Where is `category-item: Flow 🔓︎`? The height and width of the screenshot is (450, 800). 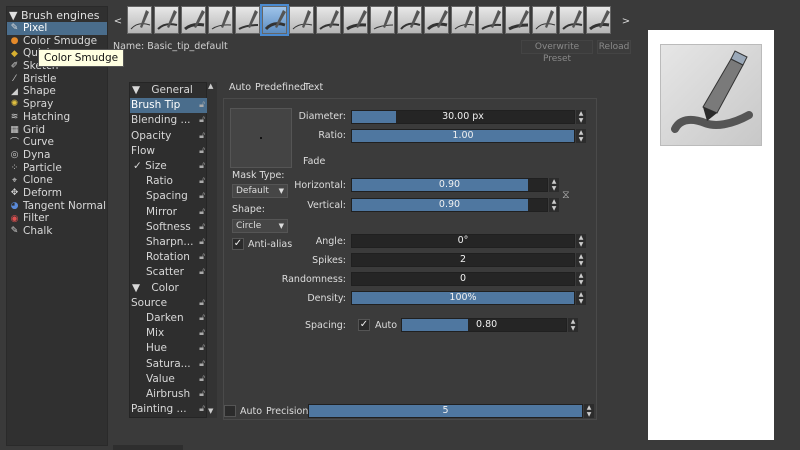 category-item: Flow 🔓︎ is located at coordinates (169, 151).